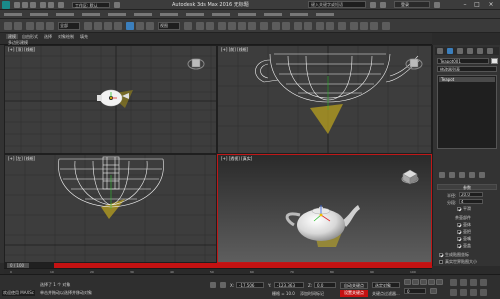 This screenshot has width=500, height=299. I want to click on viewport-label: [+] [透视] [真实], so click(236, 159).